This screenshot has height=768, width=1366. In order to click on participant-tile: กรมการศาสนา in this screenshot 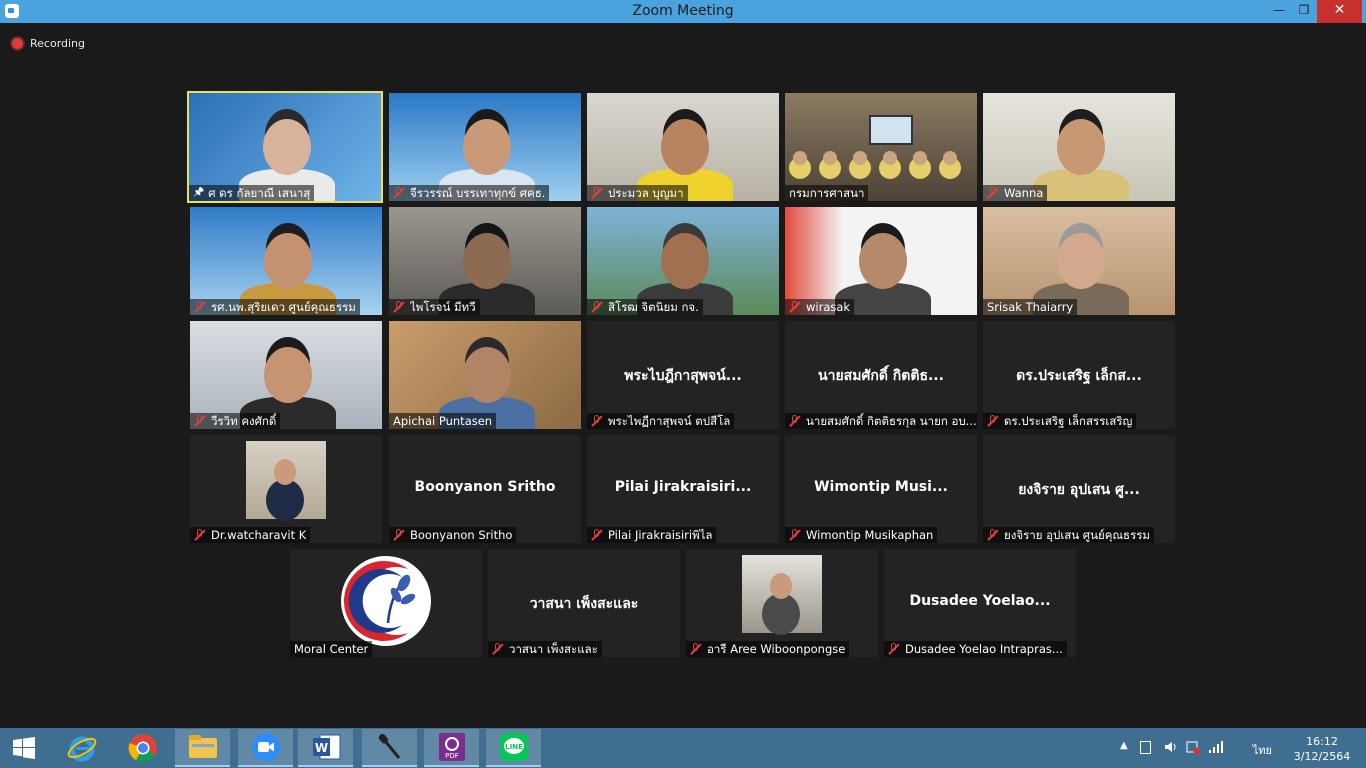, I will do `click(881, 147)`.